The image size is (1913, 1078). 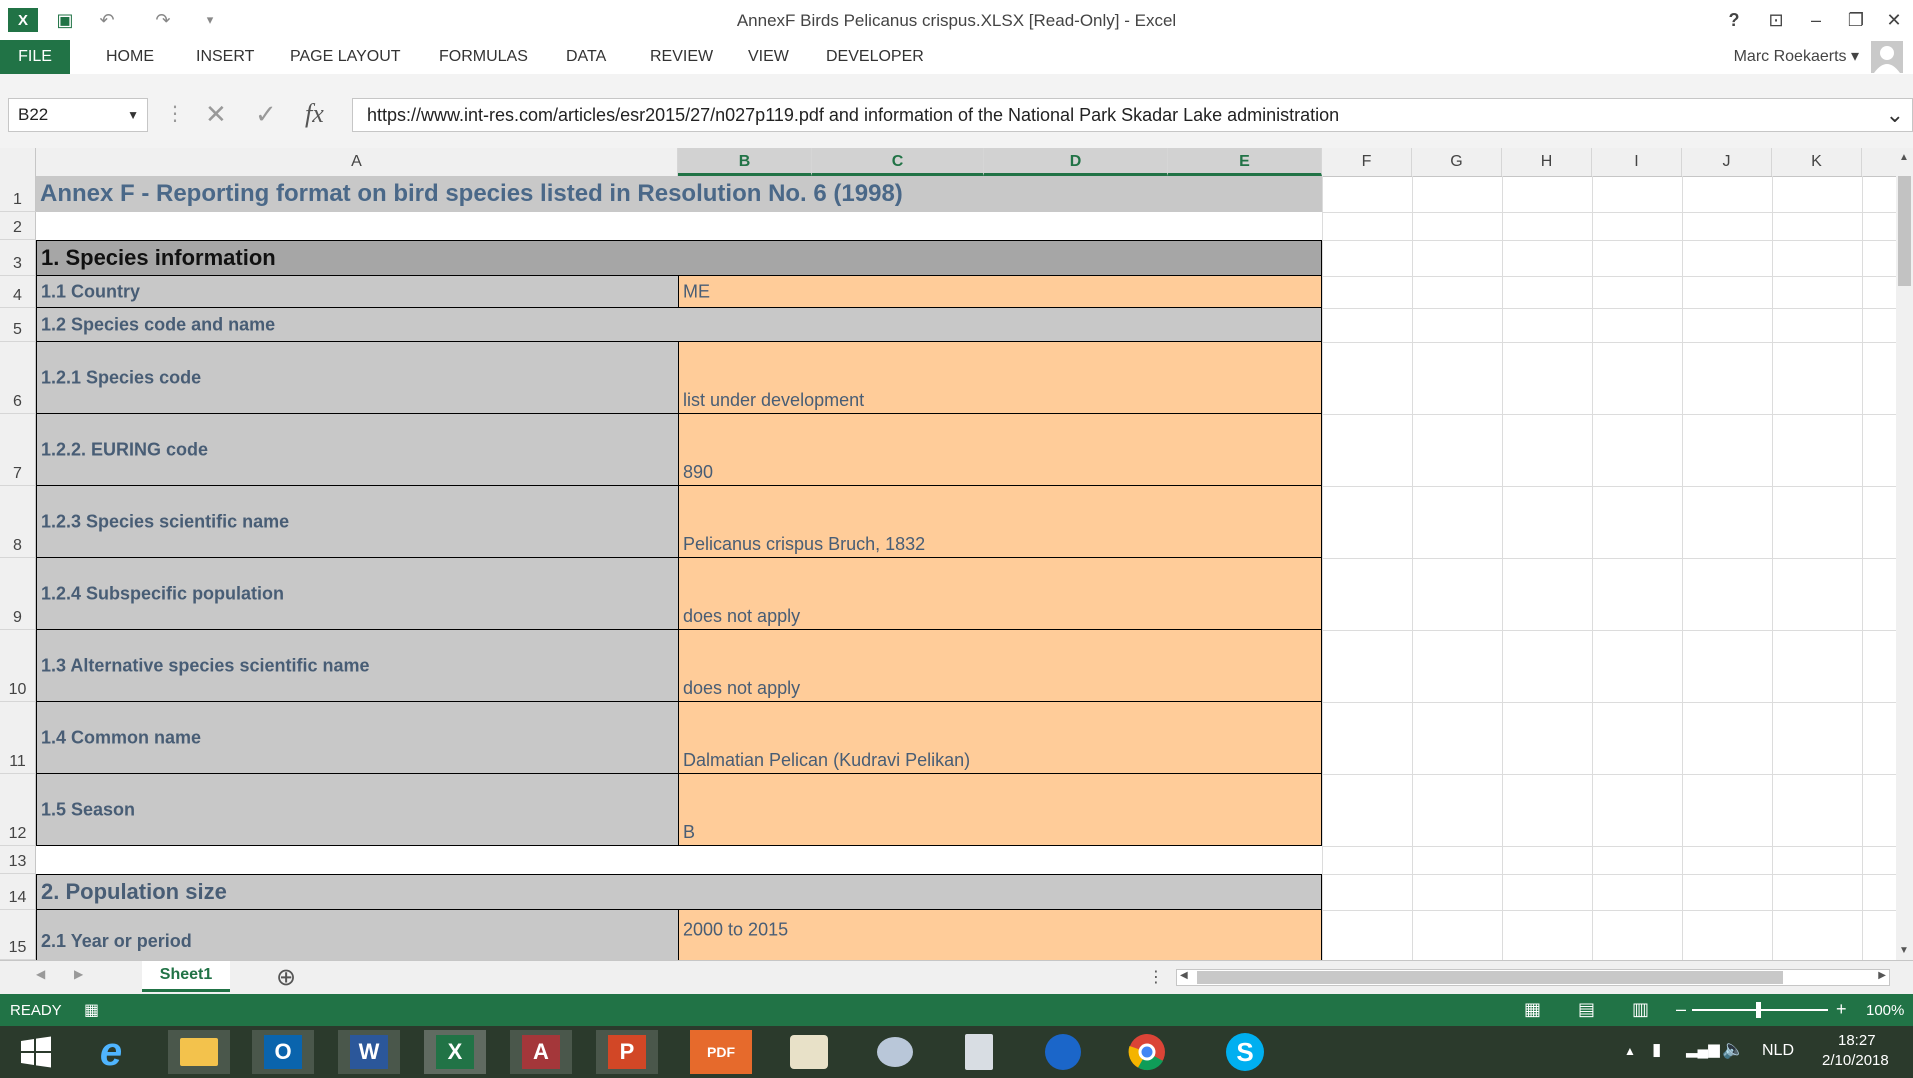 I want to click on value-subspecific-population: does not apply, so click(x=1000, y=594).